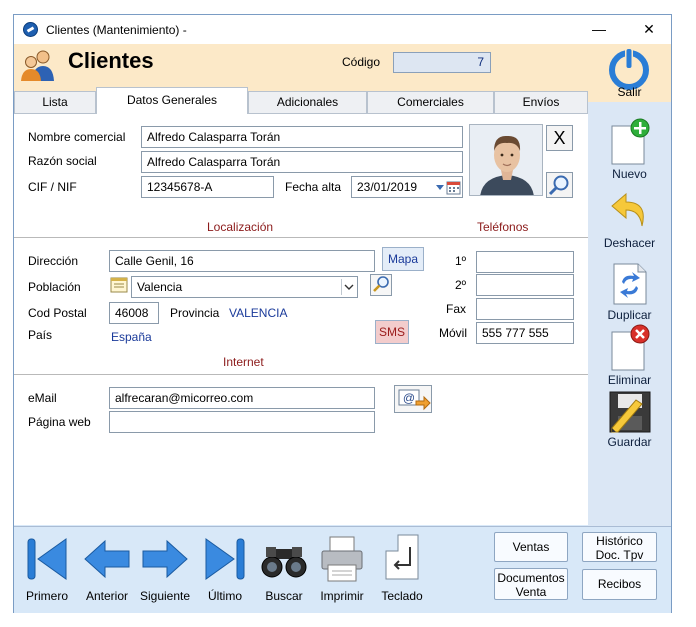 This screenshot has width=696, height=627. Describe the element at coordinates (242, 422) in the screenshot. I see `pagina-web-field` at that location.